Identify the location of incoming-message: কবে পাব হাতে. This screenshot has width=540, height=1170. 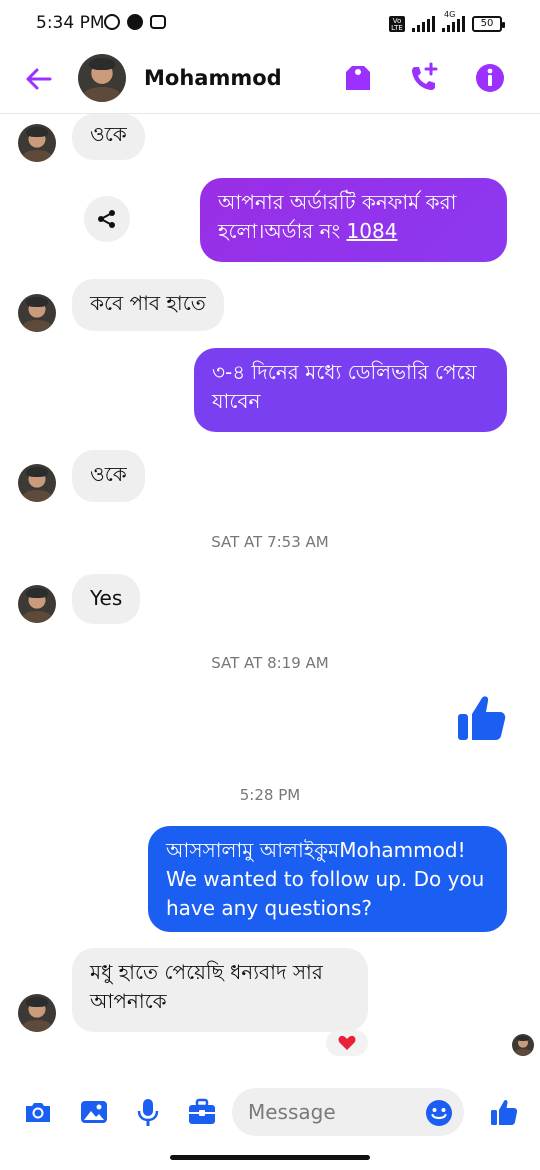
(148, 305).